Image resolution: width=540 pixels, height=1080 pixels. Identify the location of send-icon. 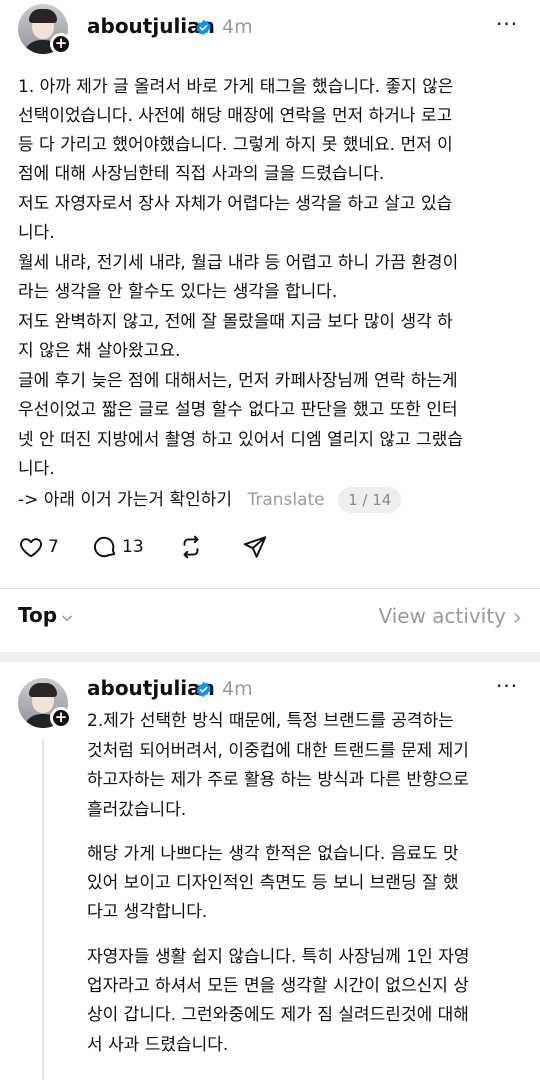
(255, 547).